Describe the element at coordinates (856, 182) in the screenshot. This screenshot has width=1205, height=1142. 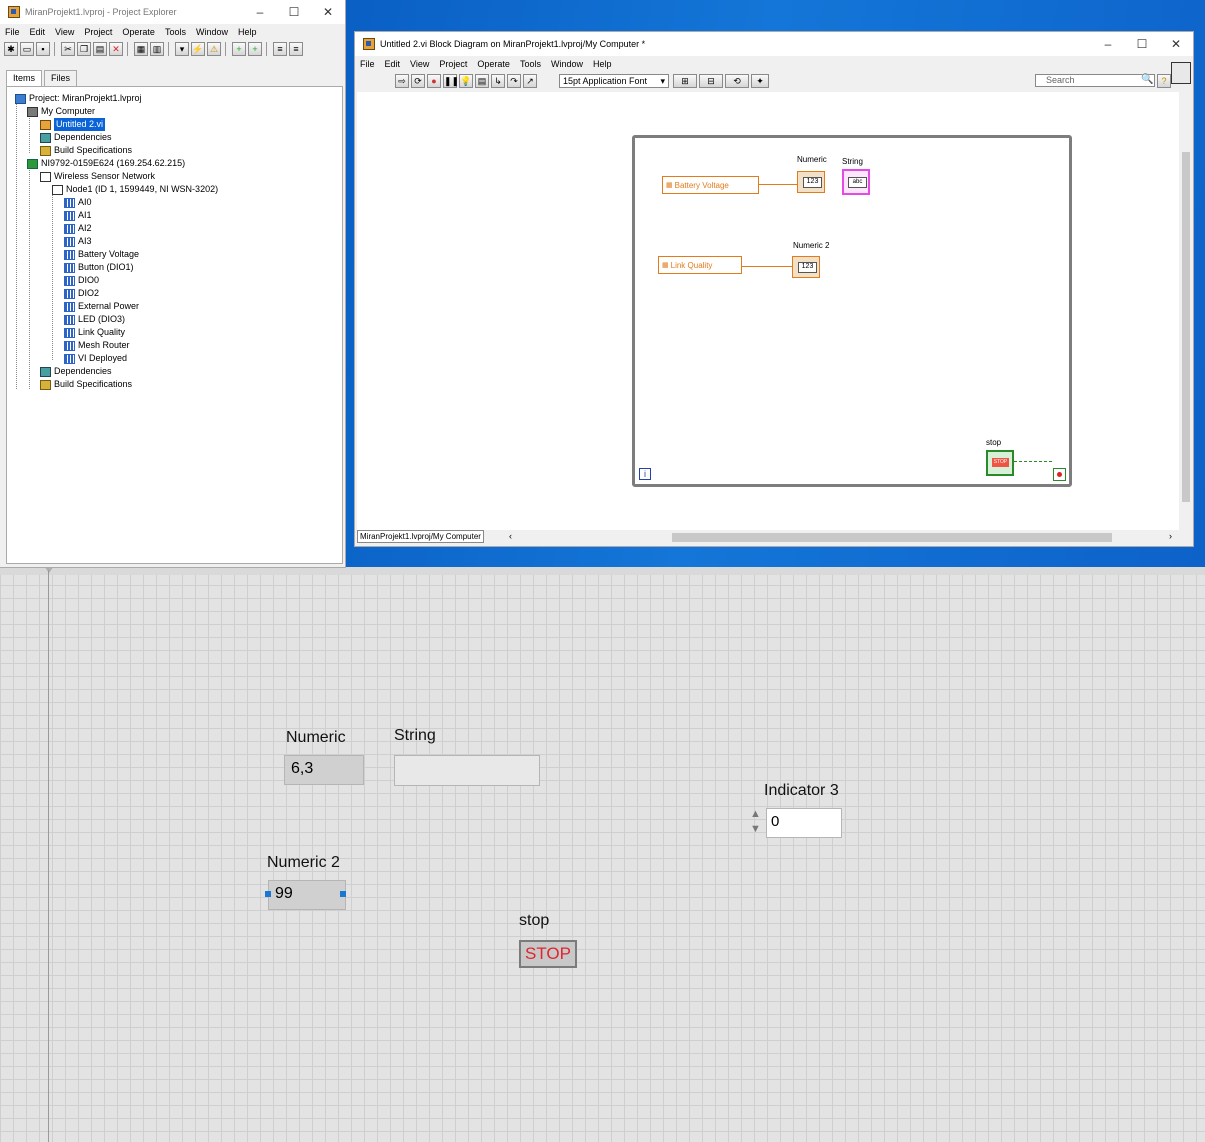
I see `string-indicator-terminal: abc` at that location.